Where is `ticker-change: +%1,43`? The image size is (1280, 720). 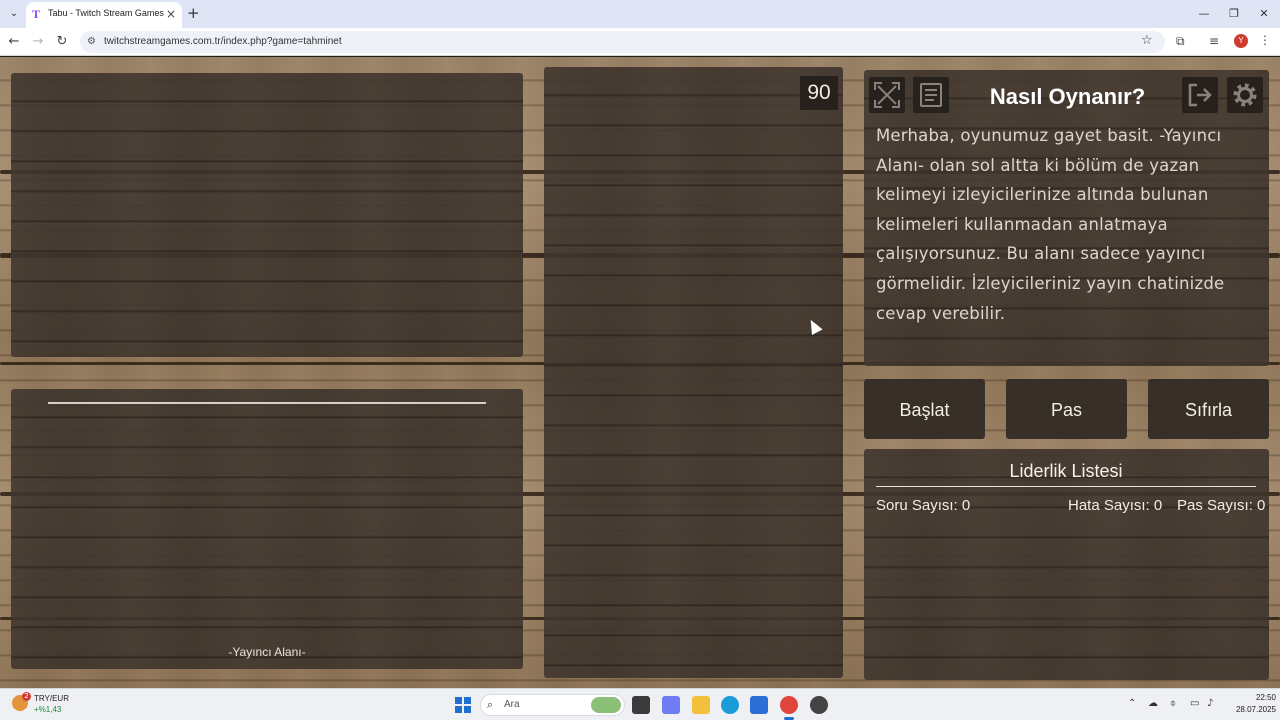
ticker-change: +%1,43 is located at coordinates (48, 709).